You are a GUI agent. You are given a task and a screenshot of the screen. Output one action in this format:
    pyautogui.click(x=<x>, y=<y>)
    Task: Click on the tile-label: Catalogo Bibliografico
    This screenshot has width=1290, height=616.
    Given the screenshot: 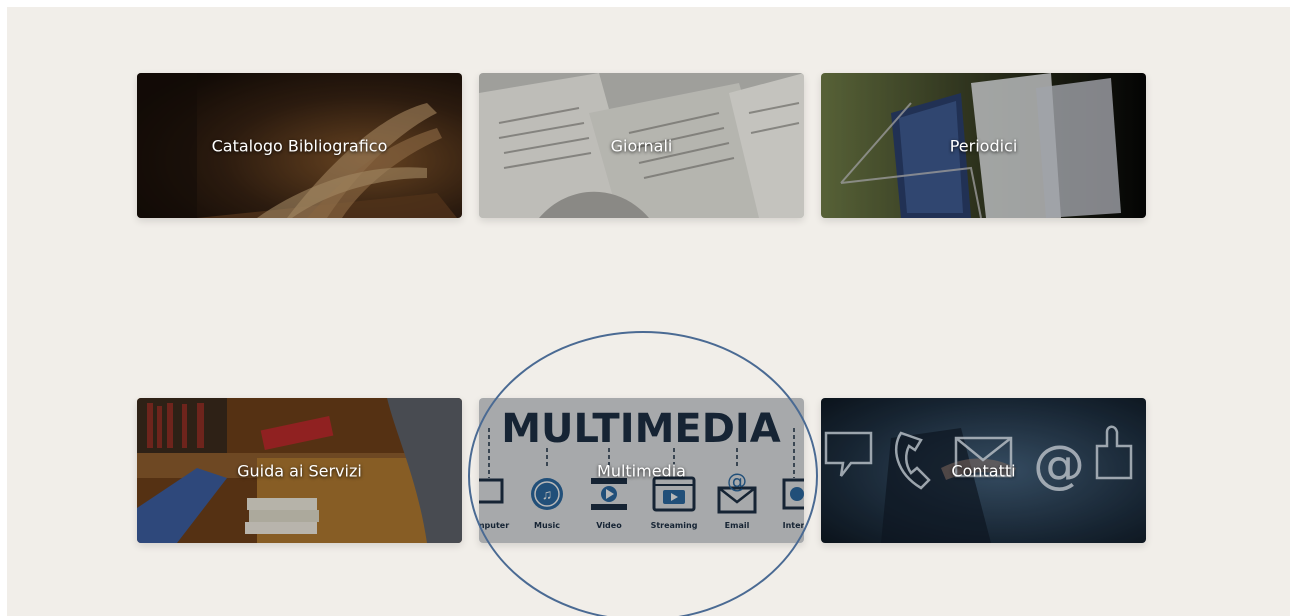 What is the action you would take?
    pyautogui.click(x=299, y=145)
    